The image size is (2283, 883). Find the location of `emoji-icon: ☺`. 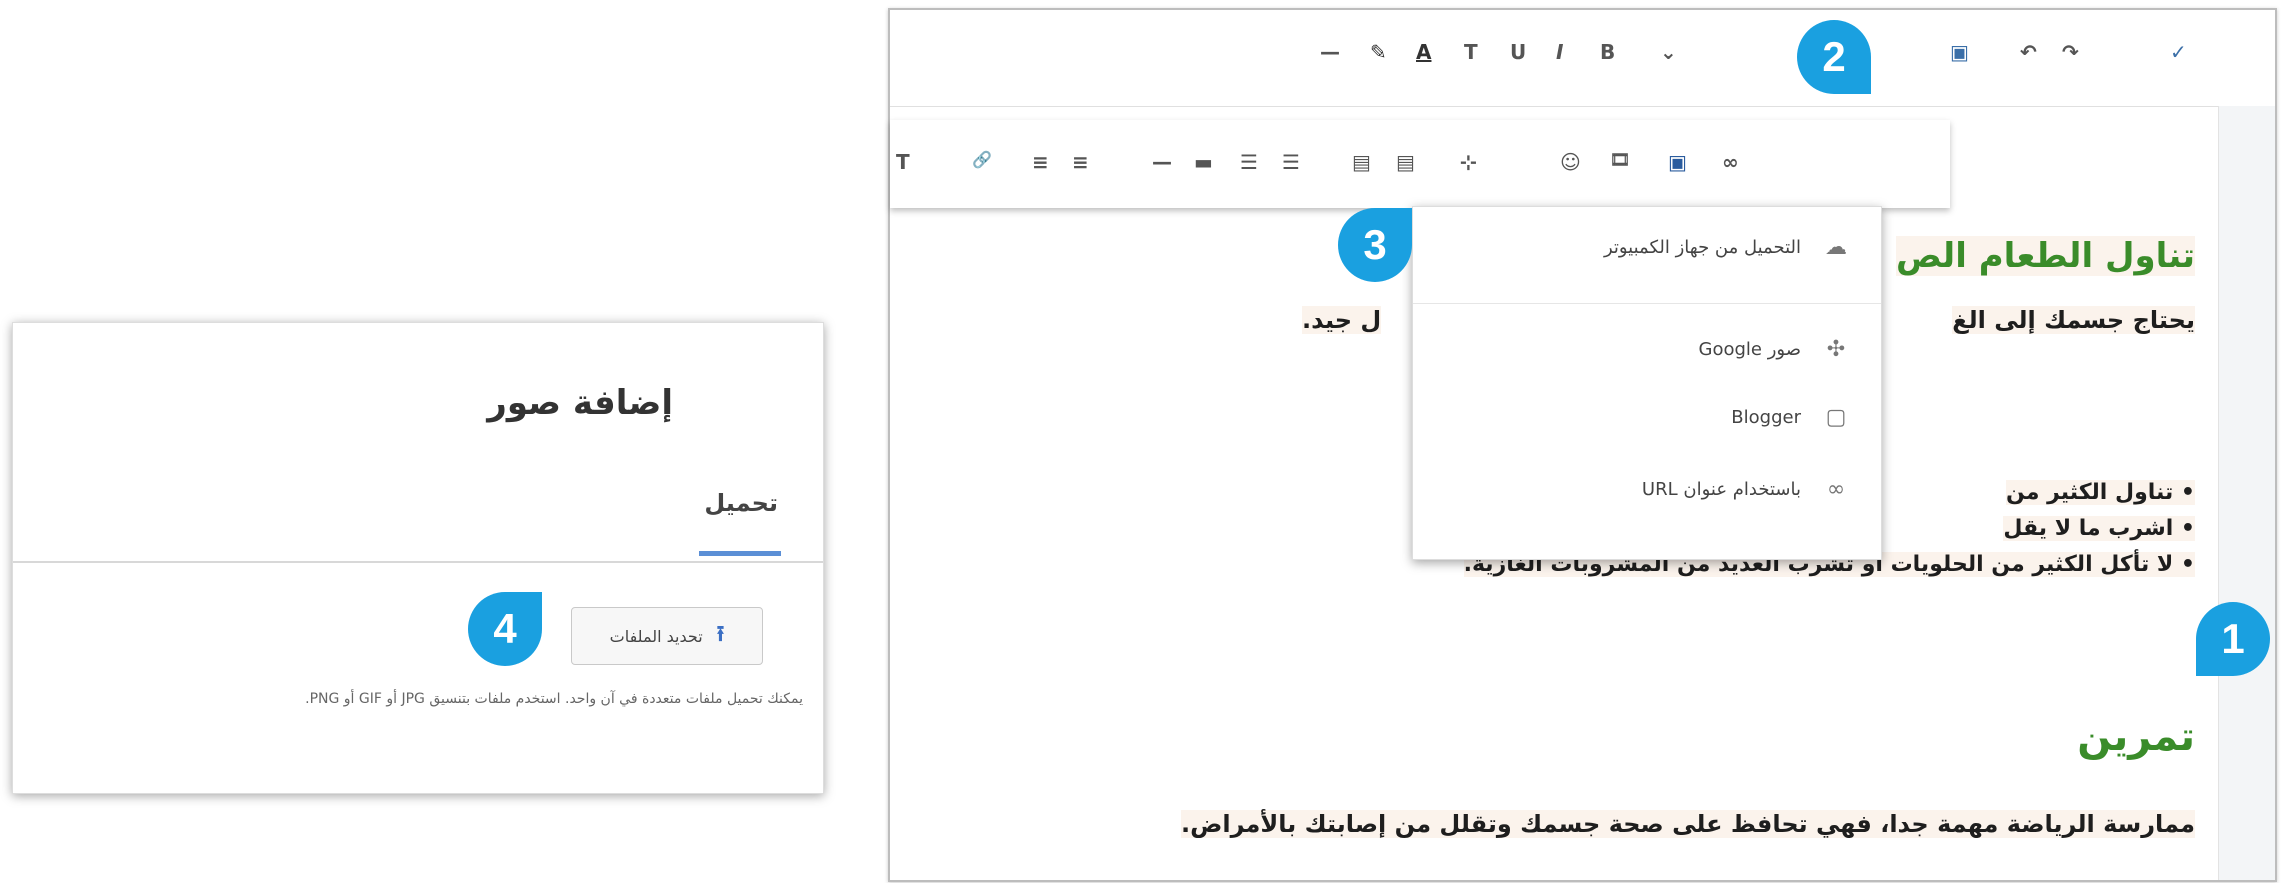

emoji-icon: ☺ is located at coordinates (1570, 162).